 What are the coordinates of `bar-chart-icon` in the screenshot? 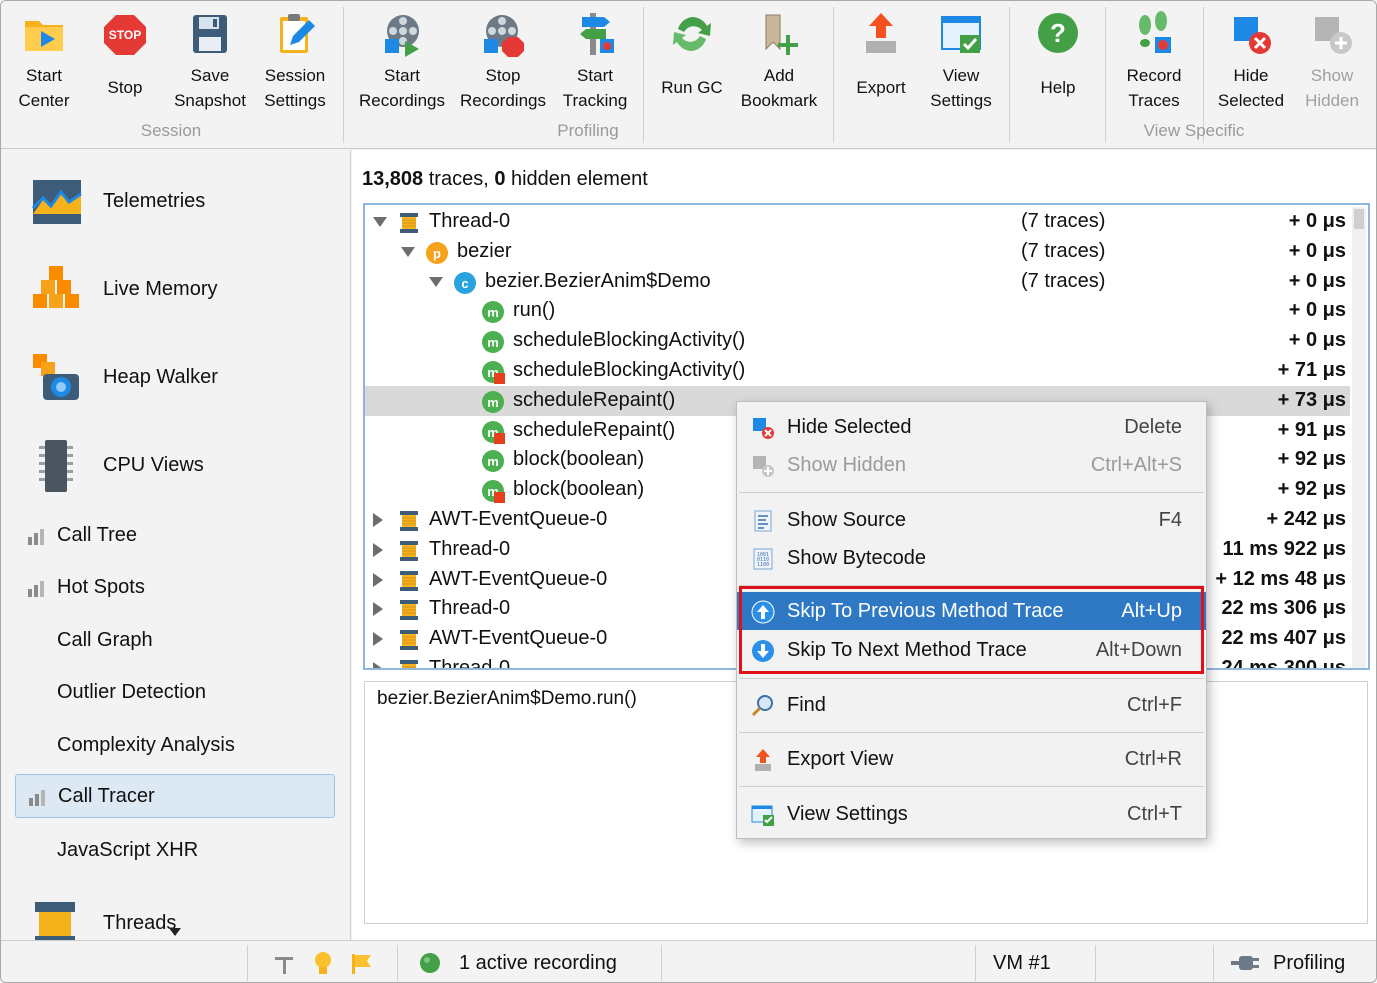 It's located at (36, 537).